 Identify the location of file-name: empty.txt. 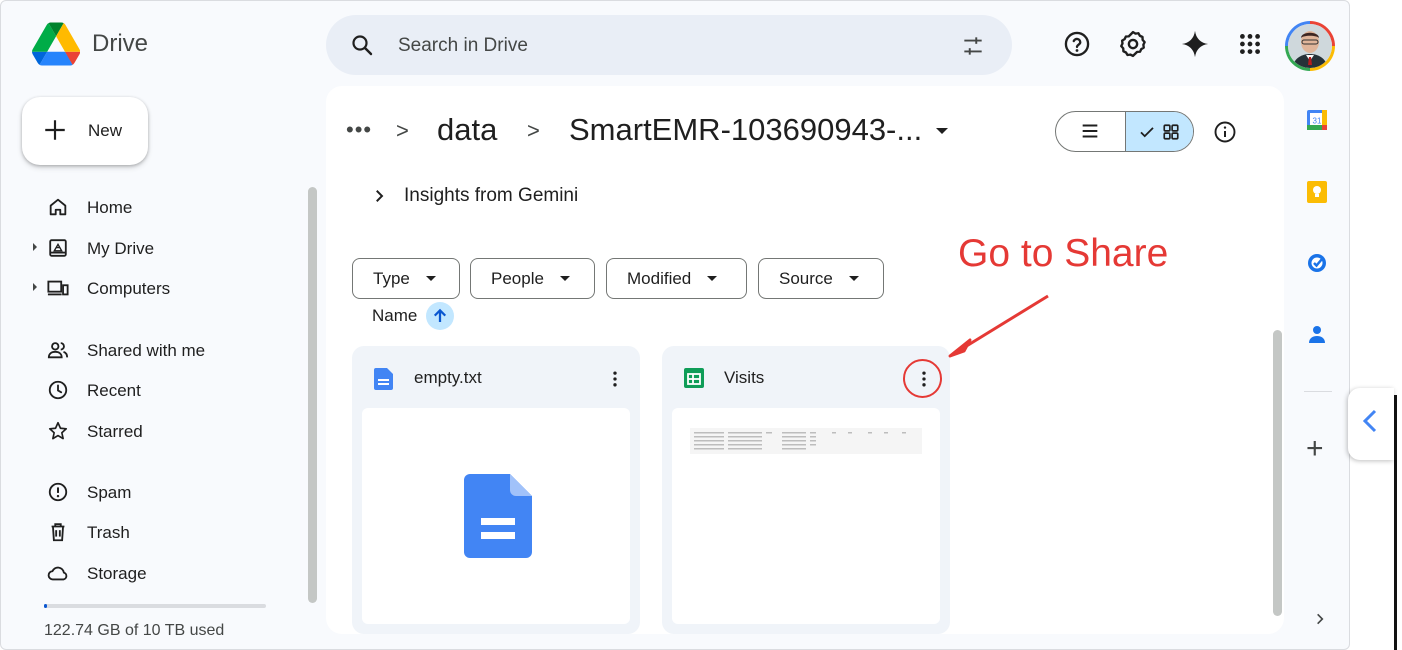
(448, 377).